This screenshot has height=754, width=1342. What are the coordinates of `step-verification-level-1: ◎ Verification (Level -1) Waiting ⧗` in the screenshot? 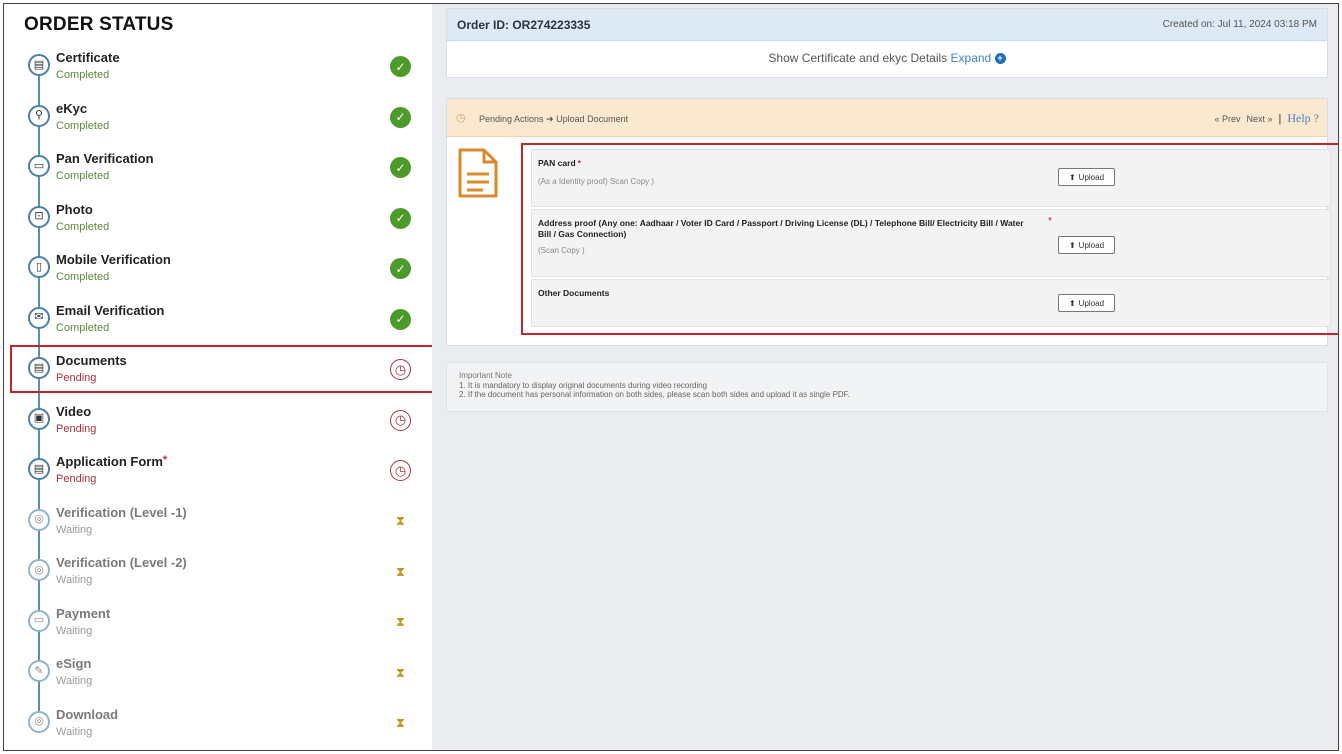 It's located at (218, 528).